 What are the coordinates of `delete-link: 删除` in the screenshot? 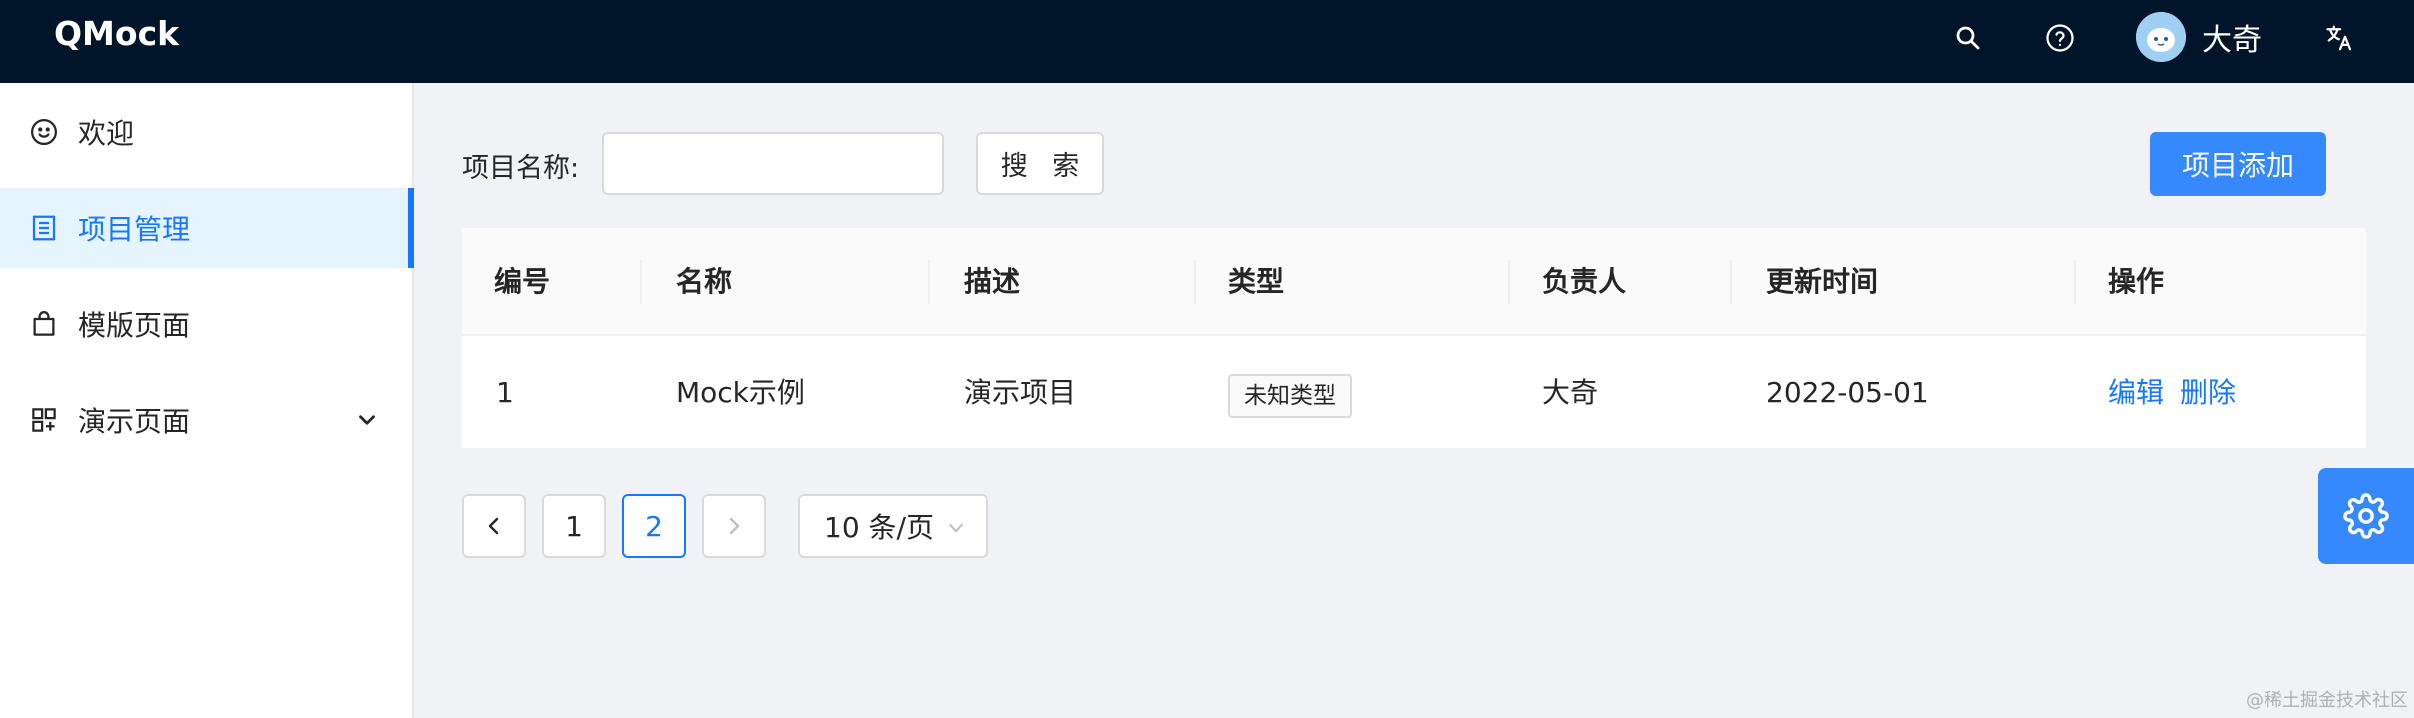 It's located at (2208, 393).